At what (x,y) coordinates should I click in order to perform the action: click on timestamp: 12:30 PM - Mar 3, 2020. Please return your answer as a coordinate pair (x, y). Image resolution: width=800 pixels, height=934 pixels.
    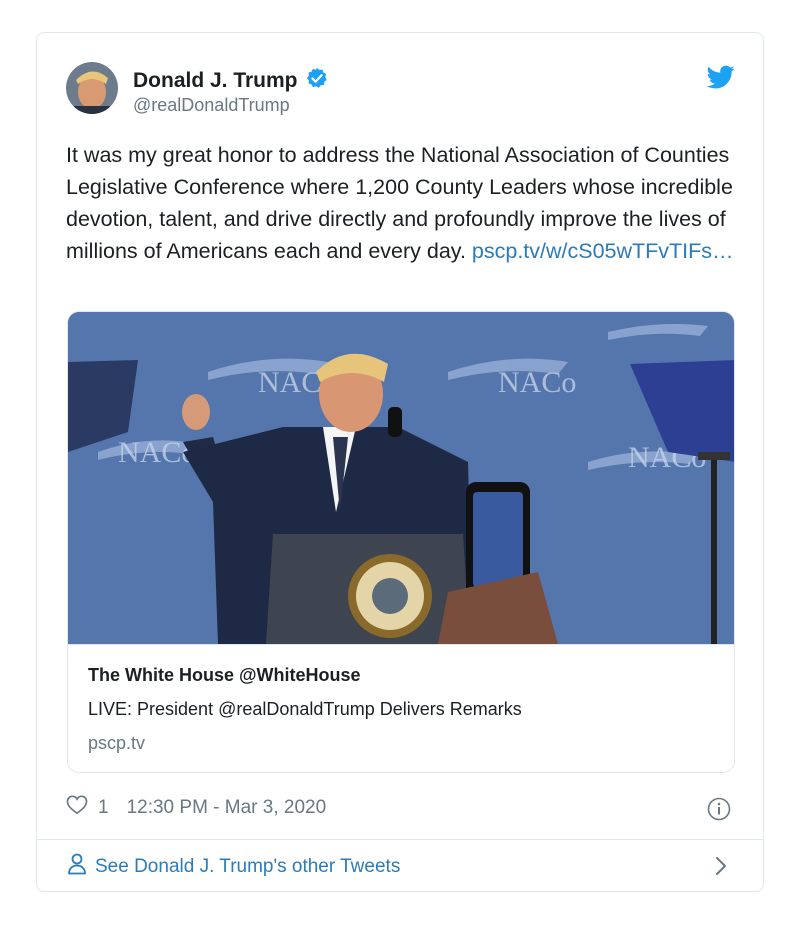
    Looking at the image, I should click on (227, 808).